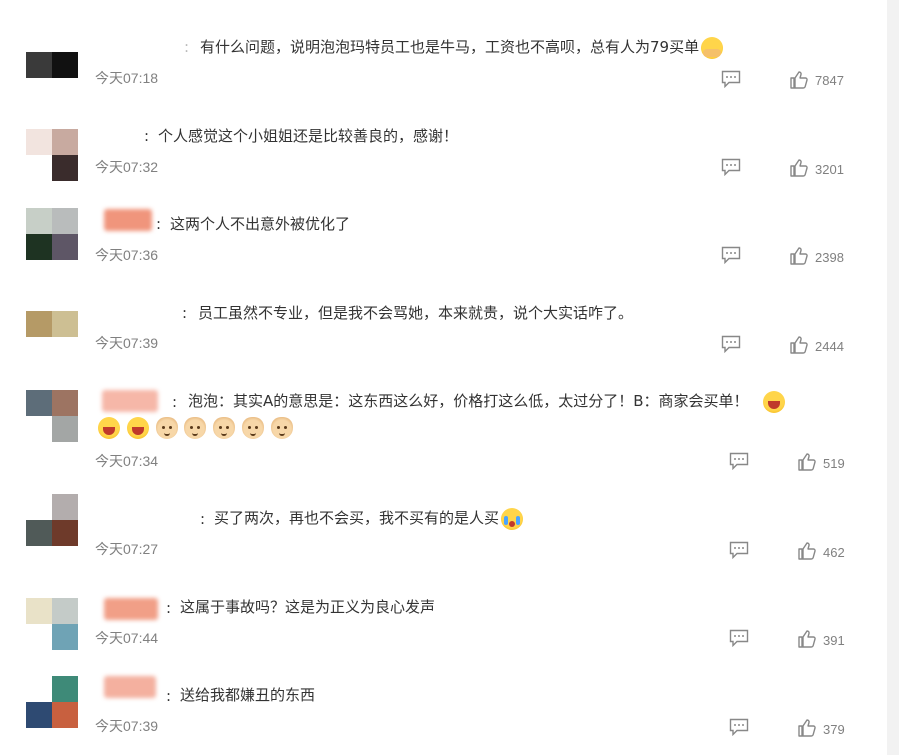 This screenshot has height=755, width=899. I want to click on comment-body: 个人感觉这个小姐姐还是比较善良的，感谢！, so click(308, 136).